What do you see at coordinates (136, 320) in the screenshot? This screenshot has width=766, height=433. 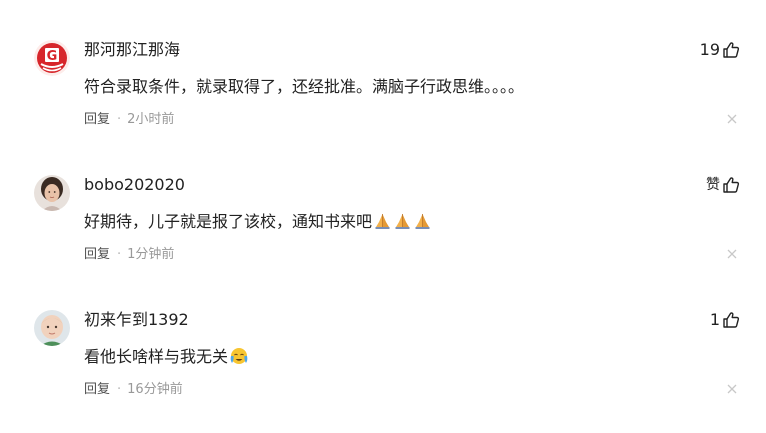 I see `username: 初来乍到1392` at bounding box center [136, 320].